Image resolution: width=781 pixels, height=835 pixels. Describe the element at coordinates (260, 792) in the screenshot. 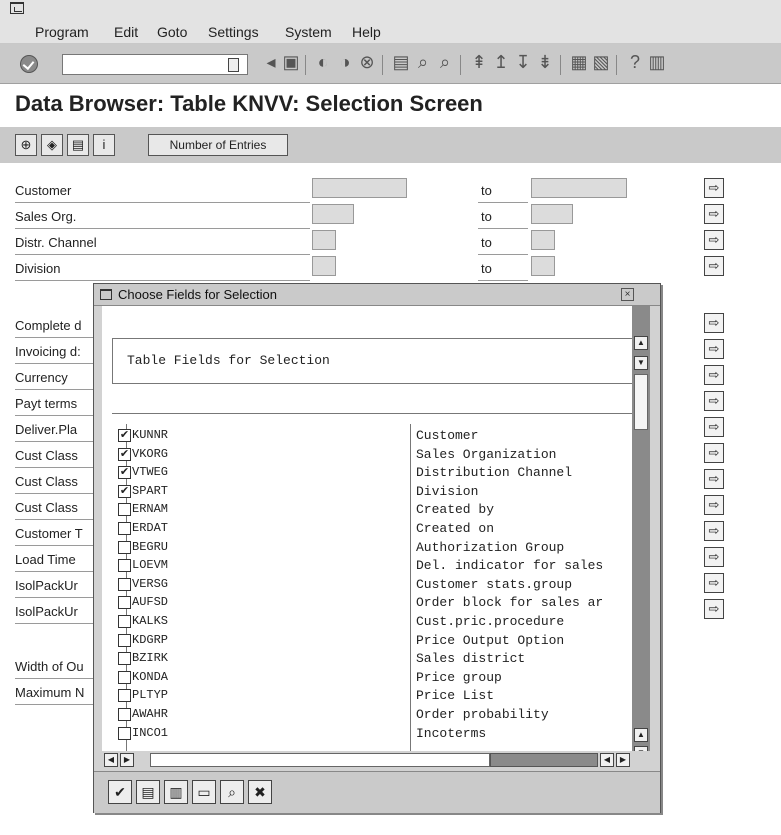

I see `cancel-icon: ✖` at that location.